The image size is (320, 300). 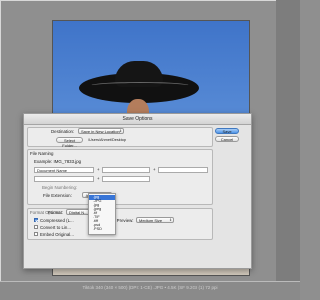 I want to click on menu-item: .PSD, so click(x=102, y=229).